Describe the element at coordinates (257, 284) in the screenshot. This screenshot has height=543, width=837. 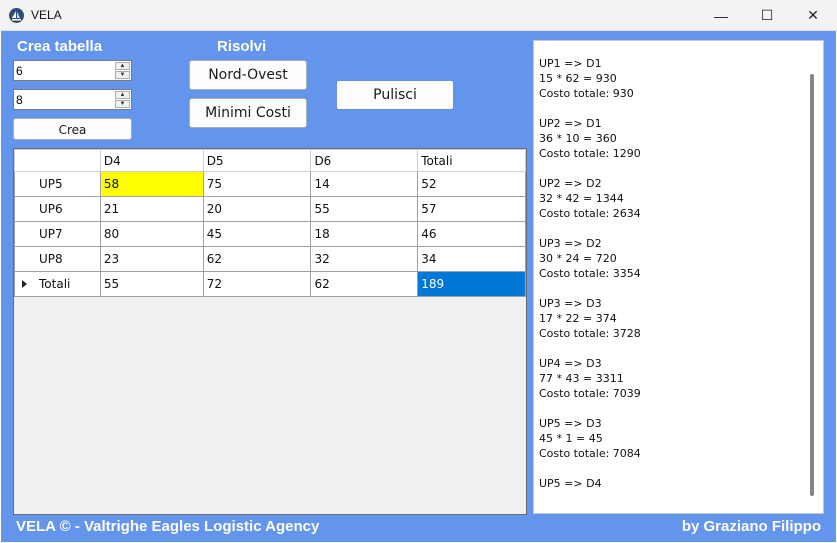
I see `grid-cell: 72` at that location.